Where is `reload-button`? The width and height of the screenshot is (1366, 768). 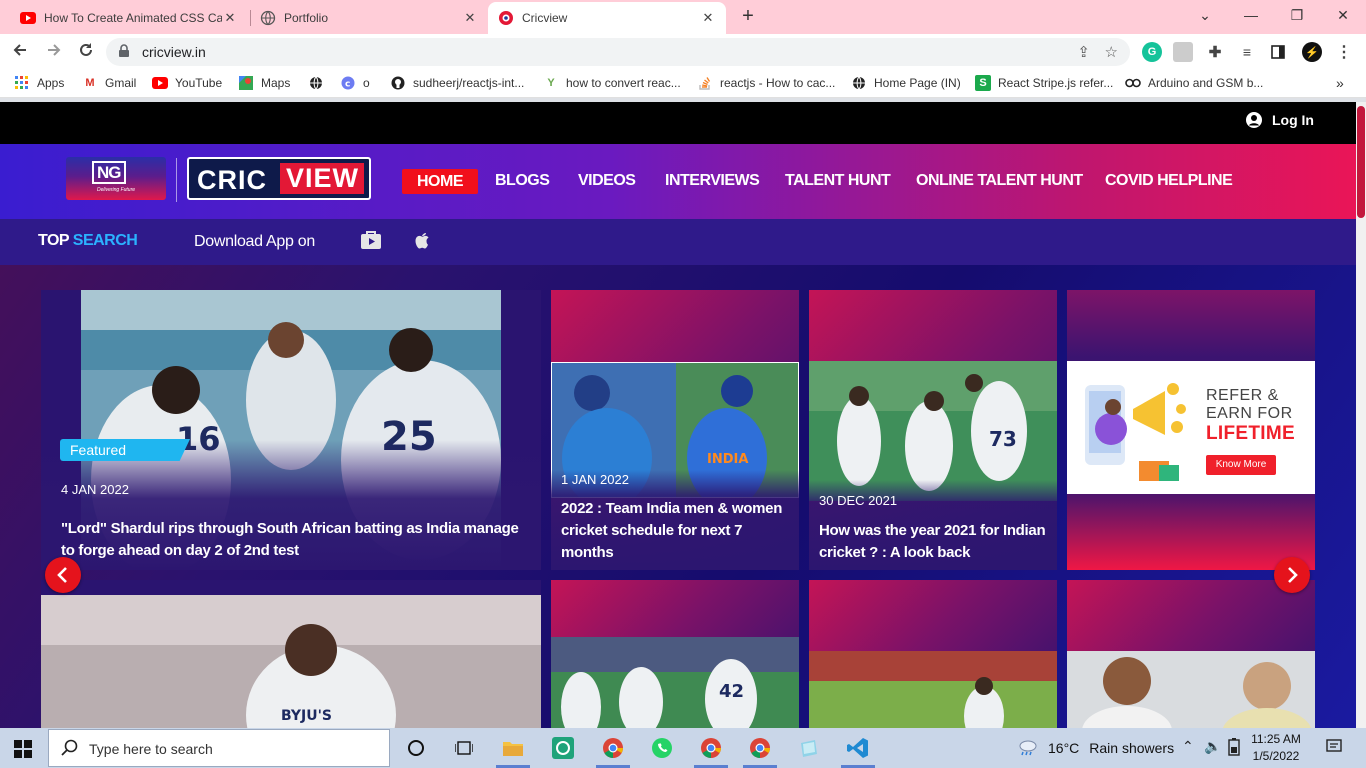
reload-button is located at coordinates (86, 52).